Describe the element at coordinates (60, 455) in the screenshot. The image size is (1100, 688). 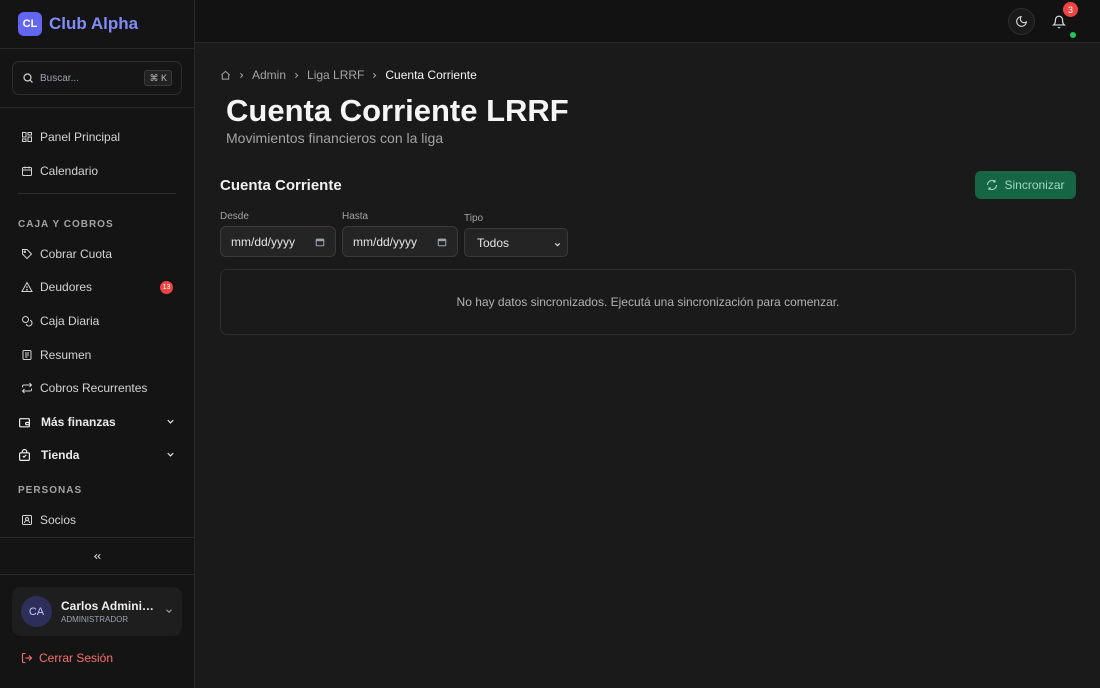
I see `sidebar-group-label: Tienda` at that location.